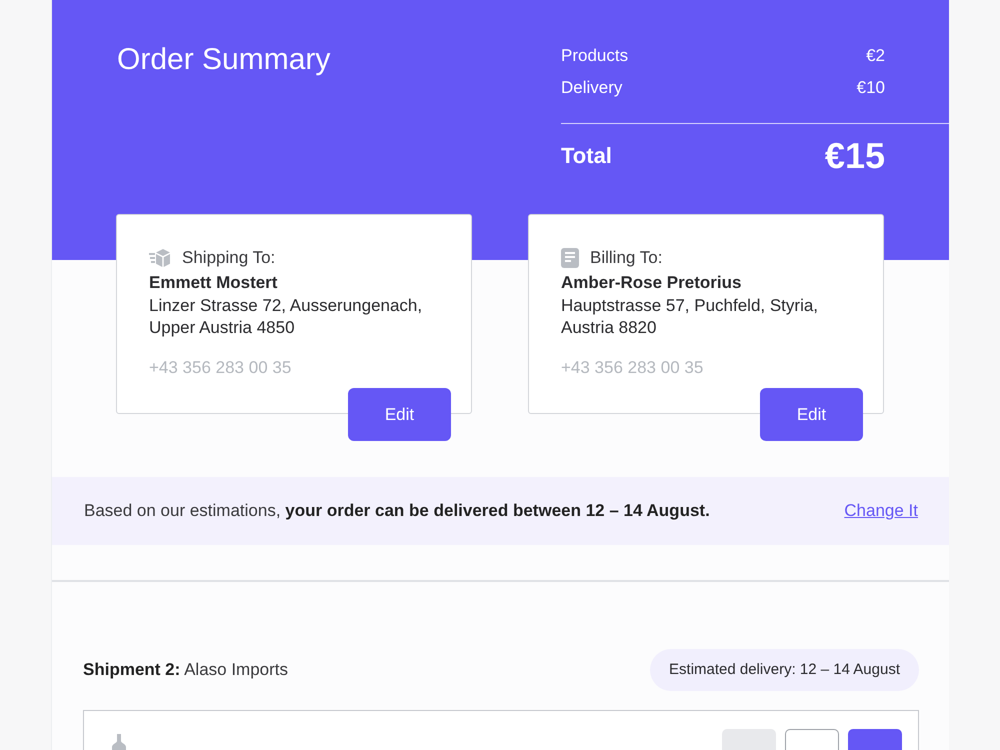 This screenshot has width=1000, height=750. I want to click on contact-name: Amber-Rose Pretorius, so click(651, 283).